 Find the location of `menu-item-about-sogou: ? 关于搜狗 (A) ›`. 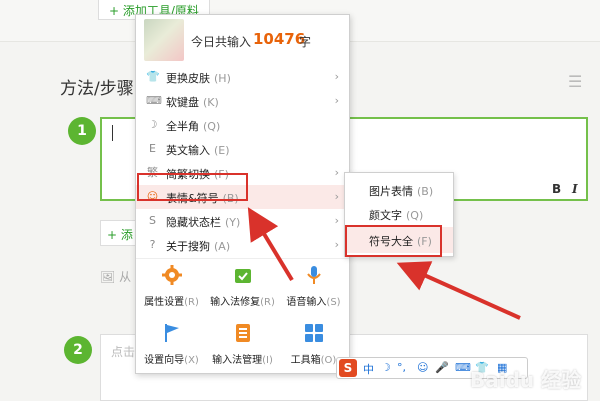

menu-item-about-sogou: ? 关于搜狗 (A) › is located at coordinates (242, 245).